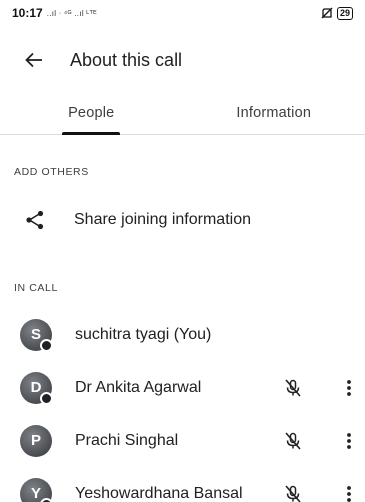 This screenshot has height=502, width=365. Describe the element at coordinates (327, 13) in the screenshot. I see `notification-icon` at that location.